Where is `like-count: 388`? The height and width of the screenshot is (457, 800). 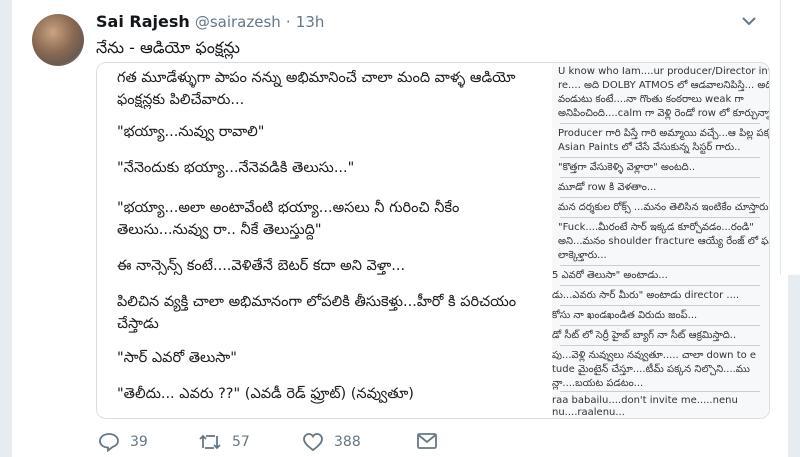
like-count: 388 is located at coordinates (347, 442).